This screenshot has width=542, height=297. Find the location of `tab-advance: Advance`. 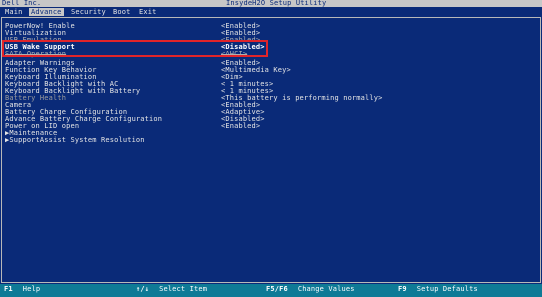

tab-advance: Advance is located at coordinates (46, 12).